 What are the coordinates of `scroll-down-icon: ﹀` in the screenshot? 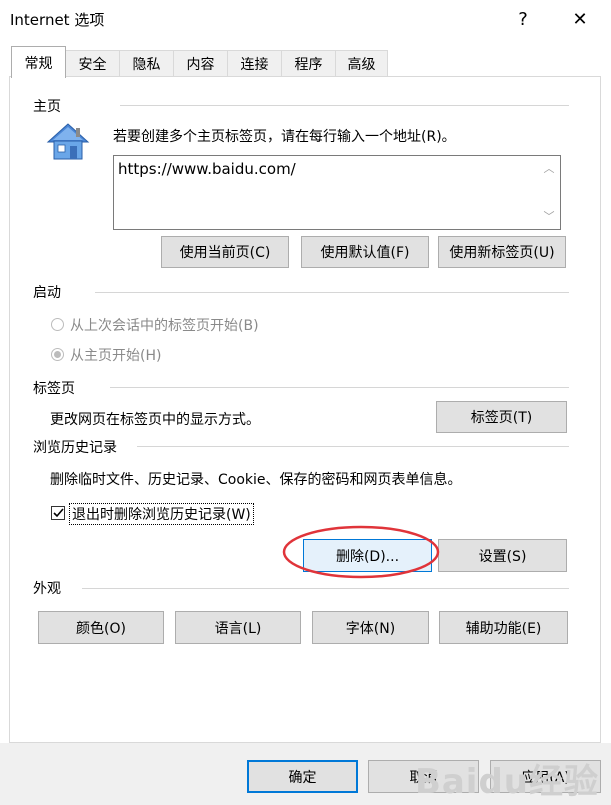 It's located at (549, 216).